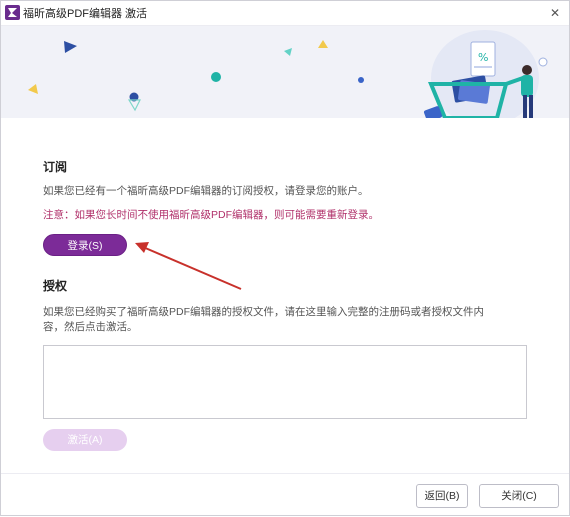 This screenshot has width=570, height=517. What do you see at coordinates (485, 74) in the screenshot?
I see `shopping-cart-illustration: %` at bounding box center [485, 74].